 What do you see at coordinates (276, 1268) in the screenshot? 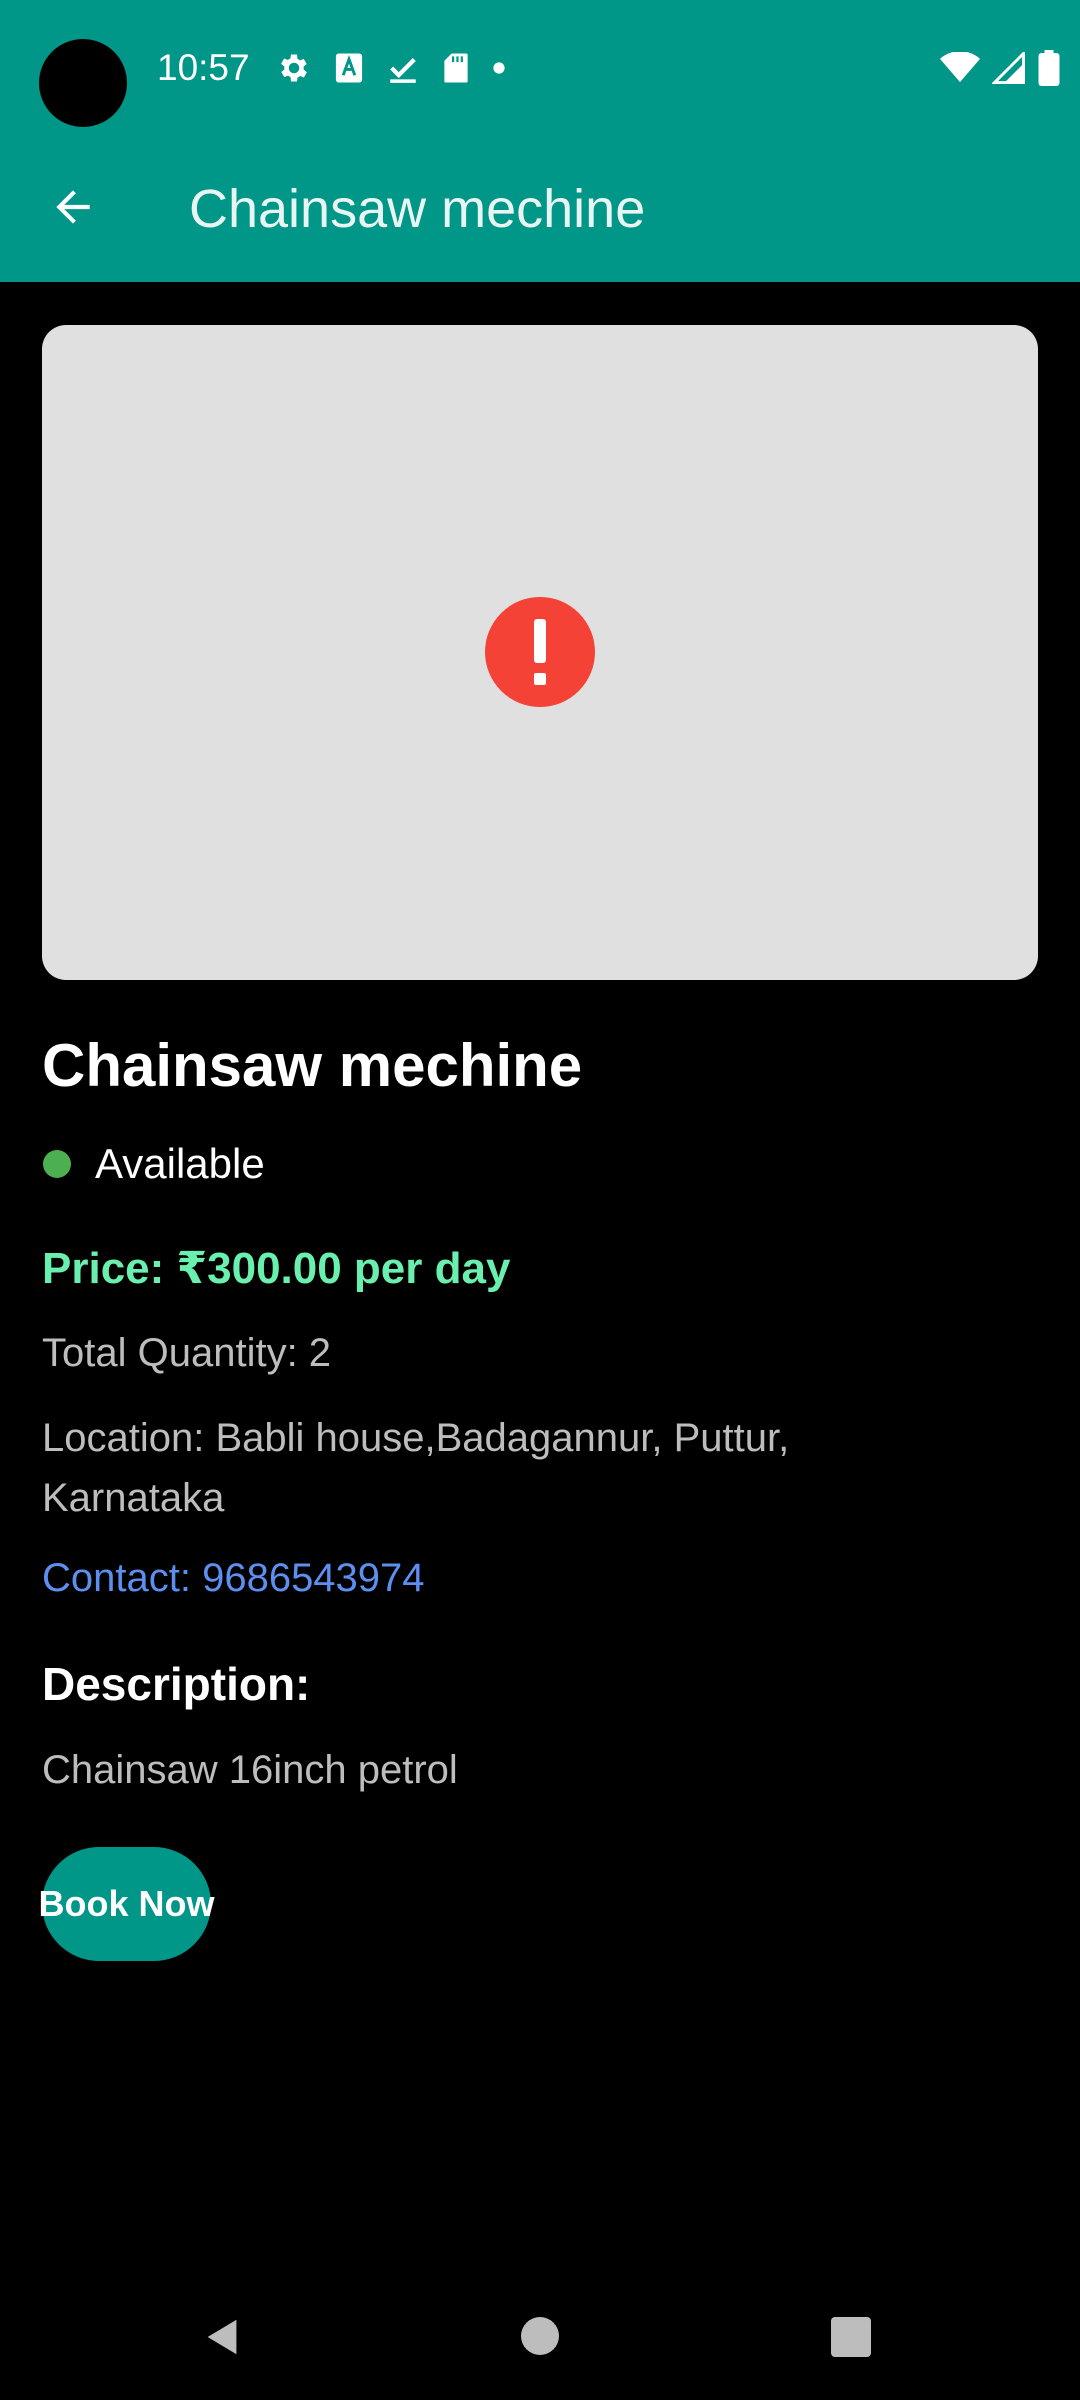
I see `price-text: Price: ₹300.00 per day` at bounding box center [276, 1268].